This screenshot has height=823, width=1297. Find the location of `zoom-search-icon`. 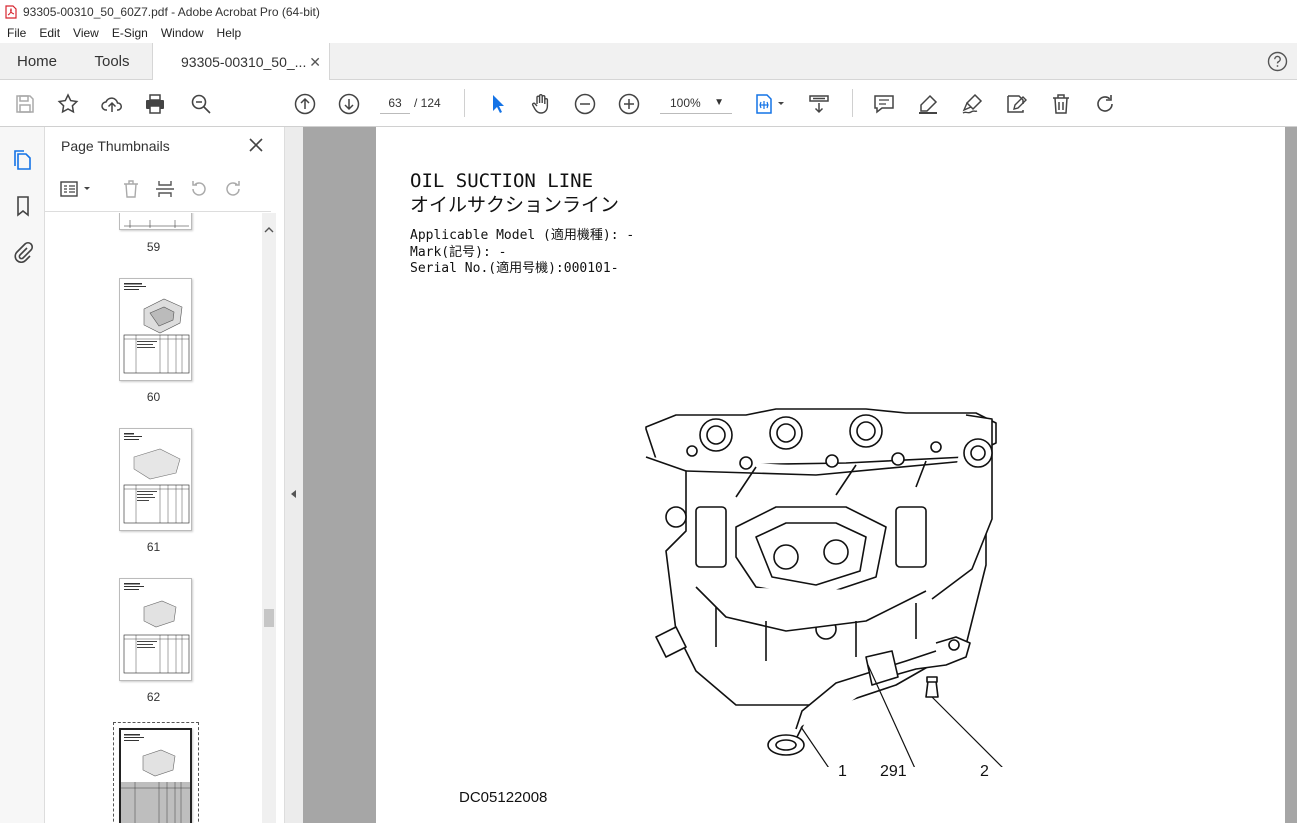

zoom-search-icon is located at coordinates (201, 104).